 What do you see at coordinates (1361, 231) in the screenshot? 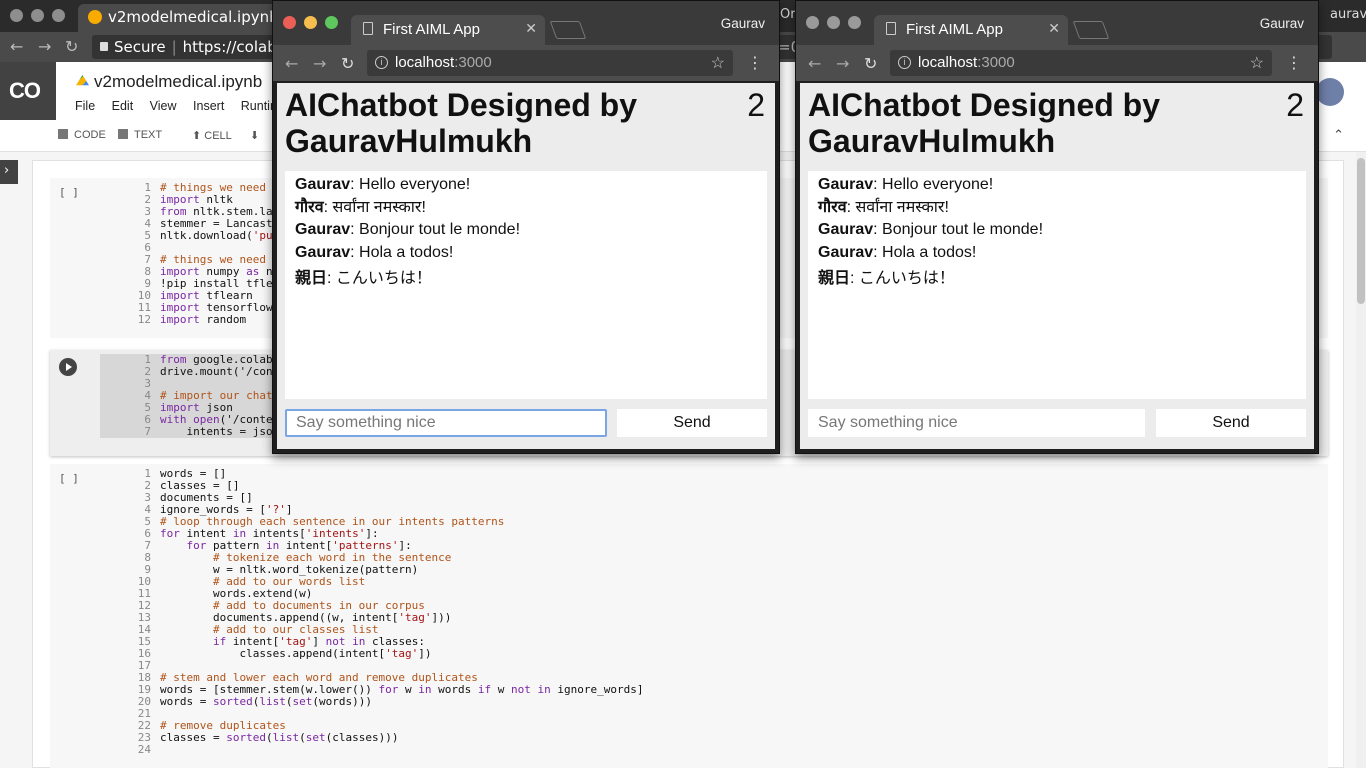
I see `scrollbar-thumb` at bounding box center [1361, 231].